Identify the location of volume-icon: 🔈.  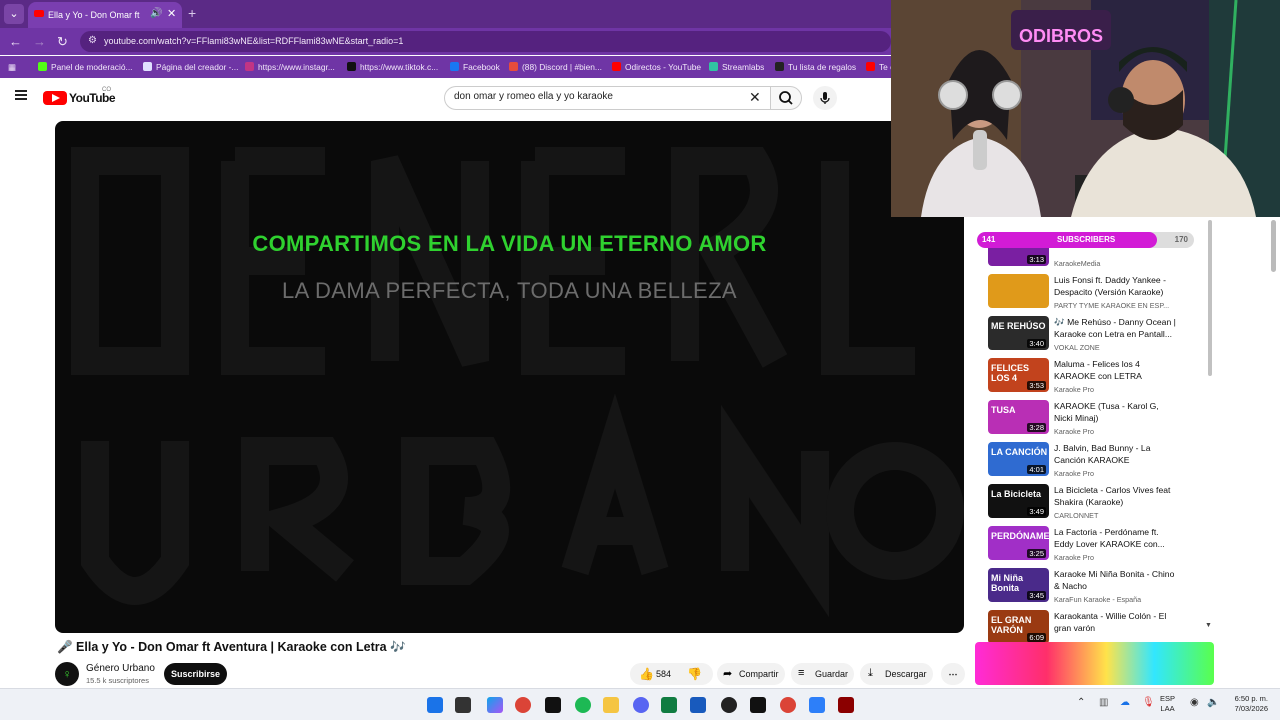
(1213, 702).